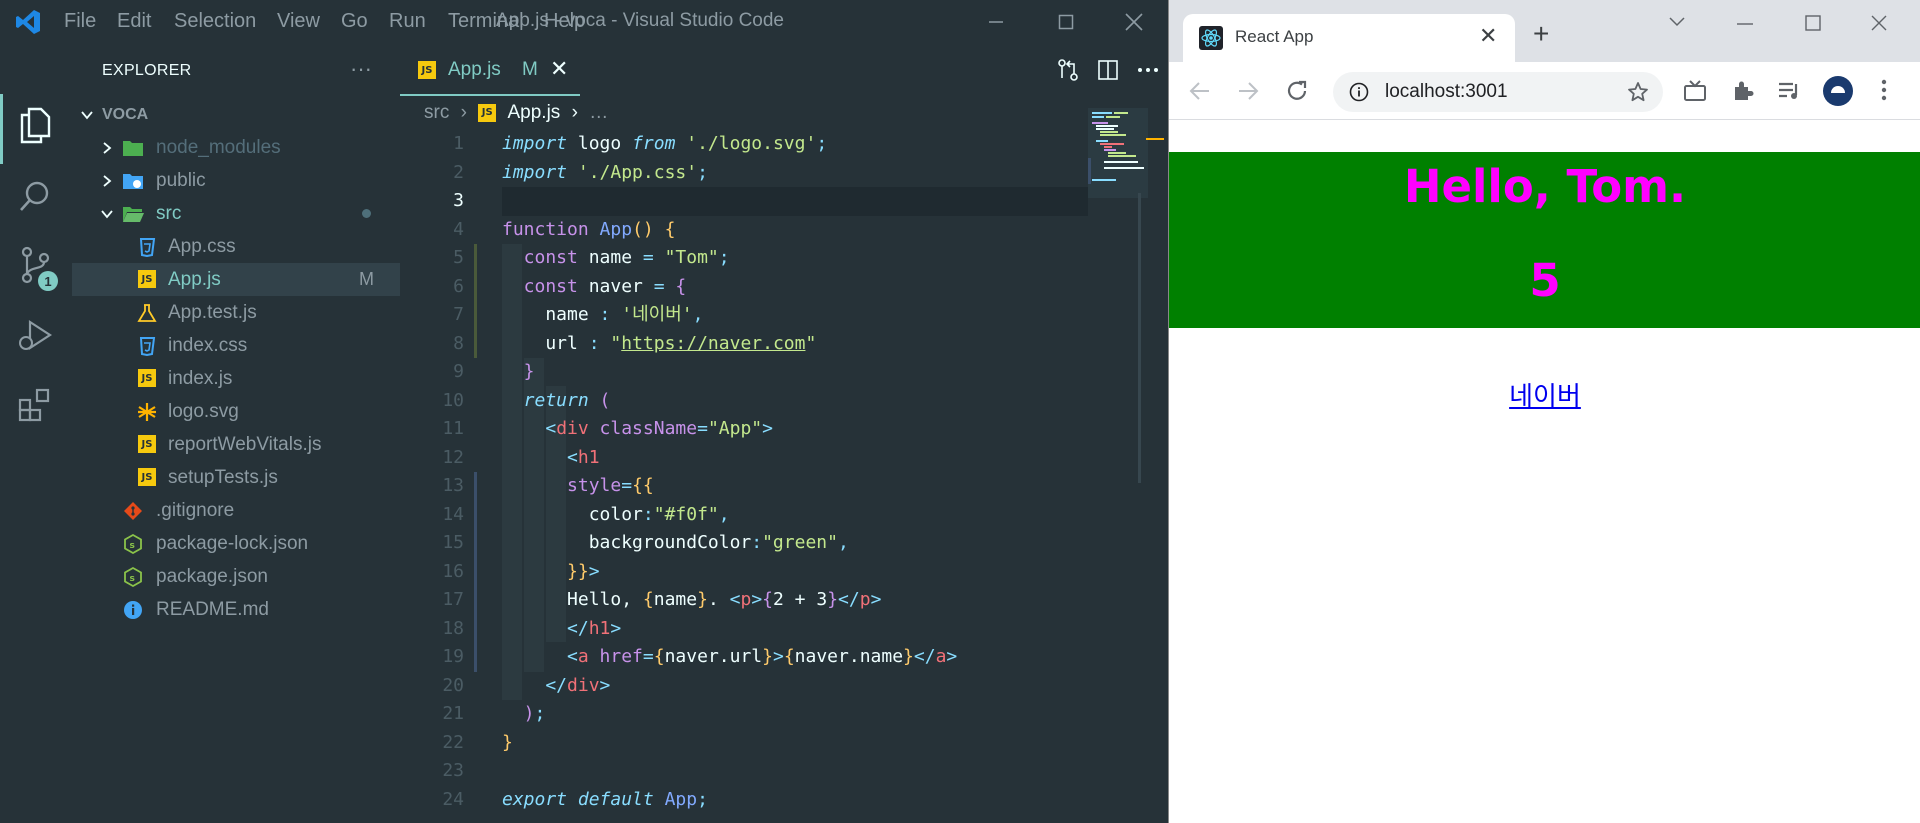 The height and width of the screenshot is (823, 1920). What do you see at coordinates (1359, 92) in the screenshot?
I see `site-info-icon` at bounding box center [1359, 92].